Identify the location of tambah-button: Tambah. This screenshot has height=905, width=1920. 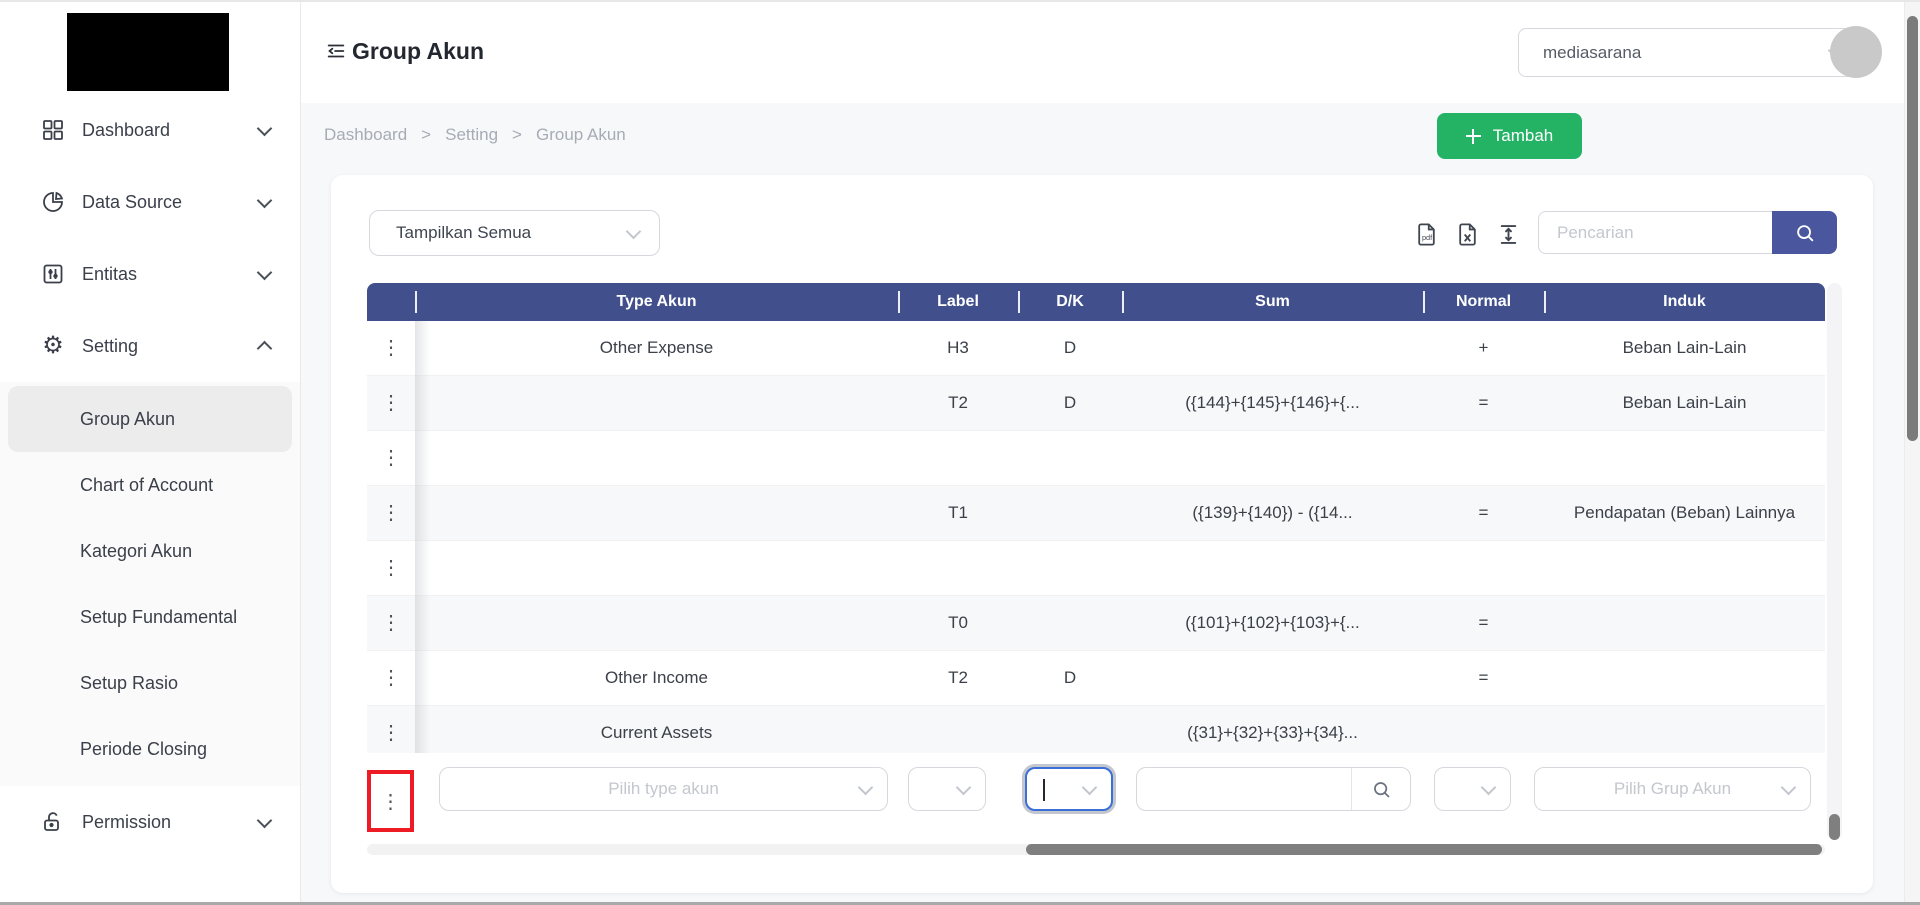
(1509, 136).